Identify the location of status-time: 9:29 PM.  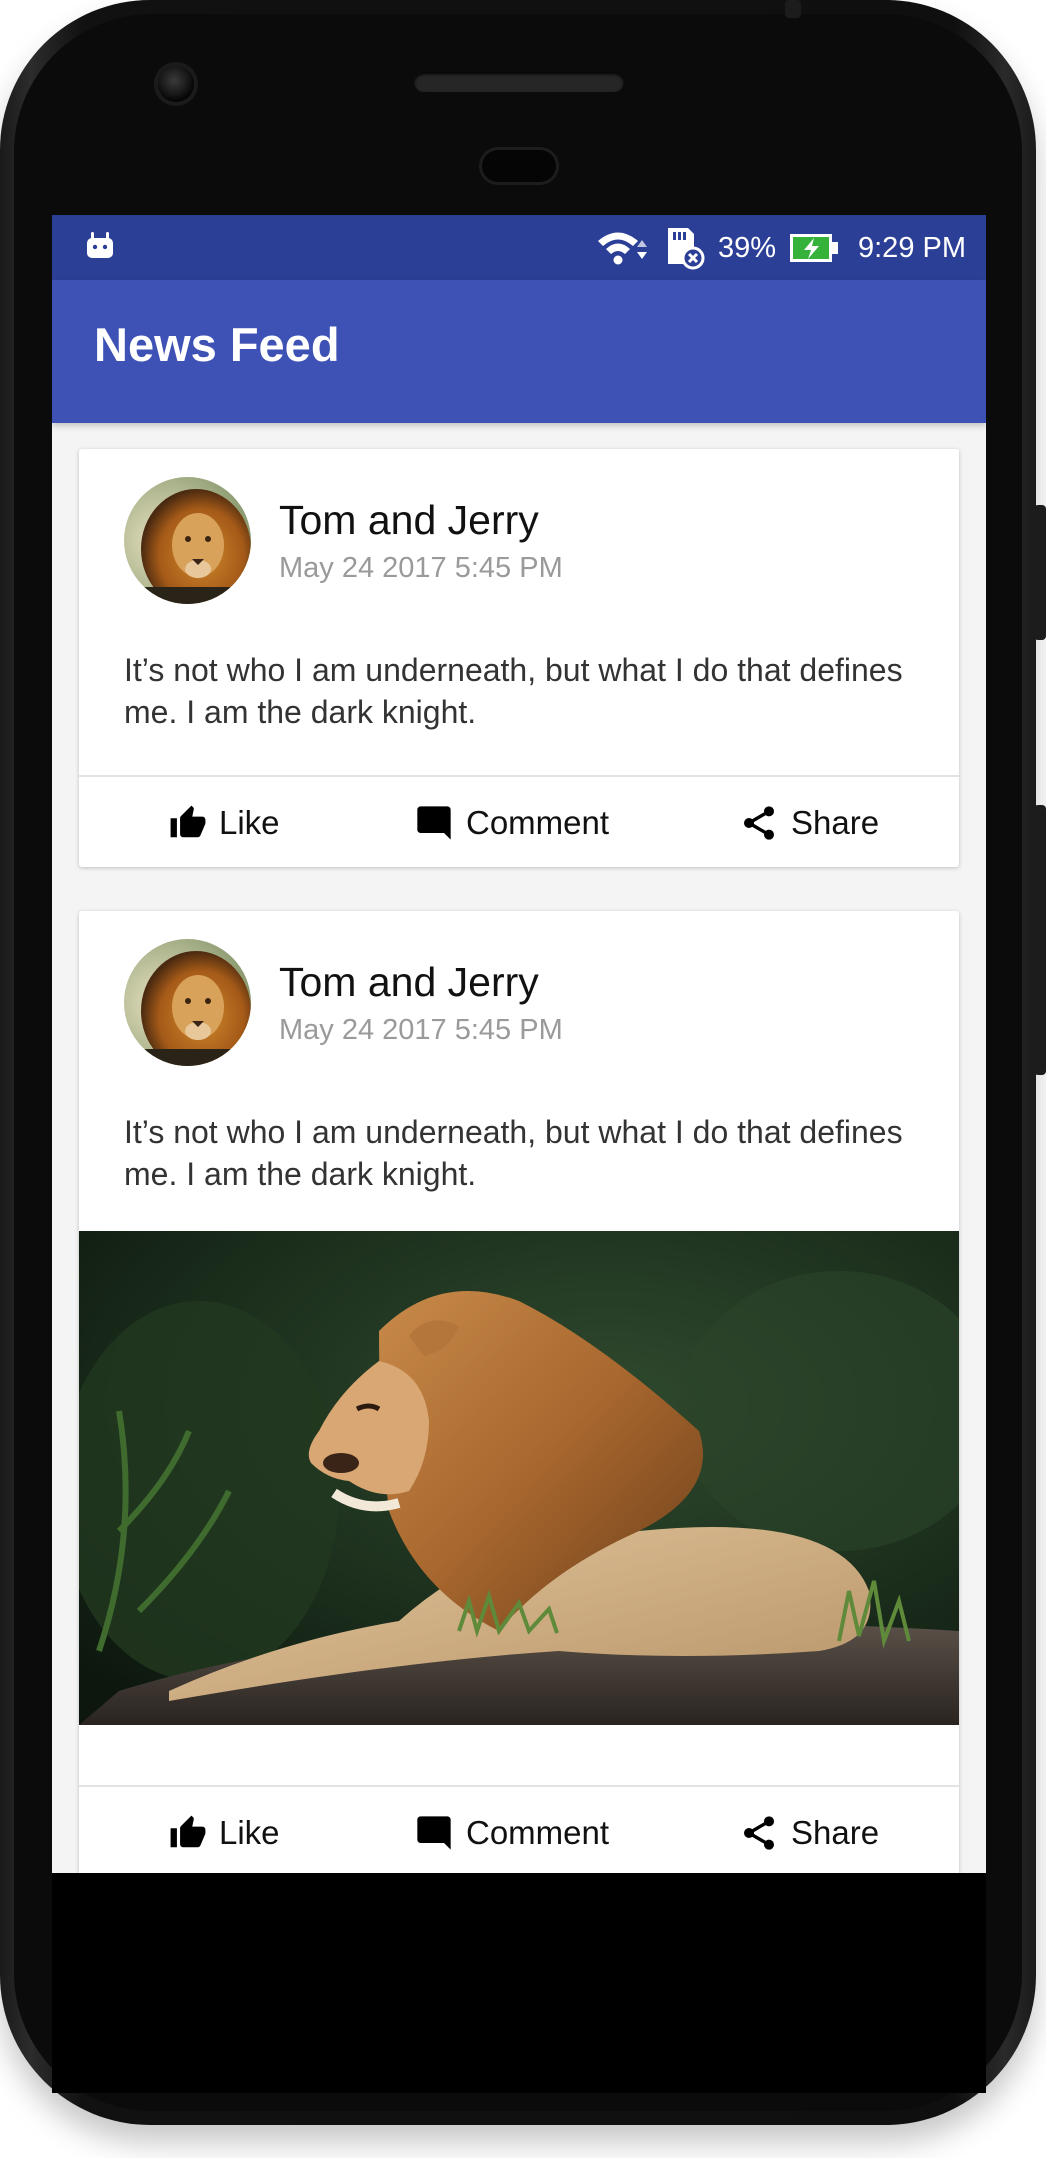
(912, 247).